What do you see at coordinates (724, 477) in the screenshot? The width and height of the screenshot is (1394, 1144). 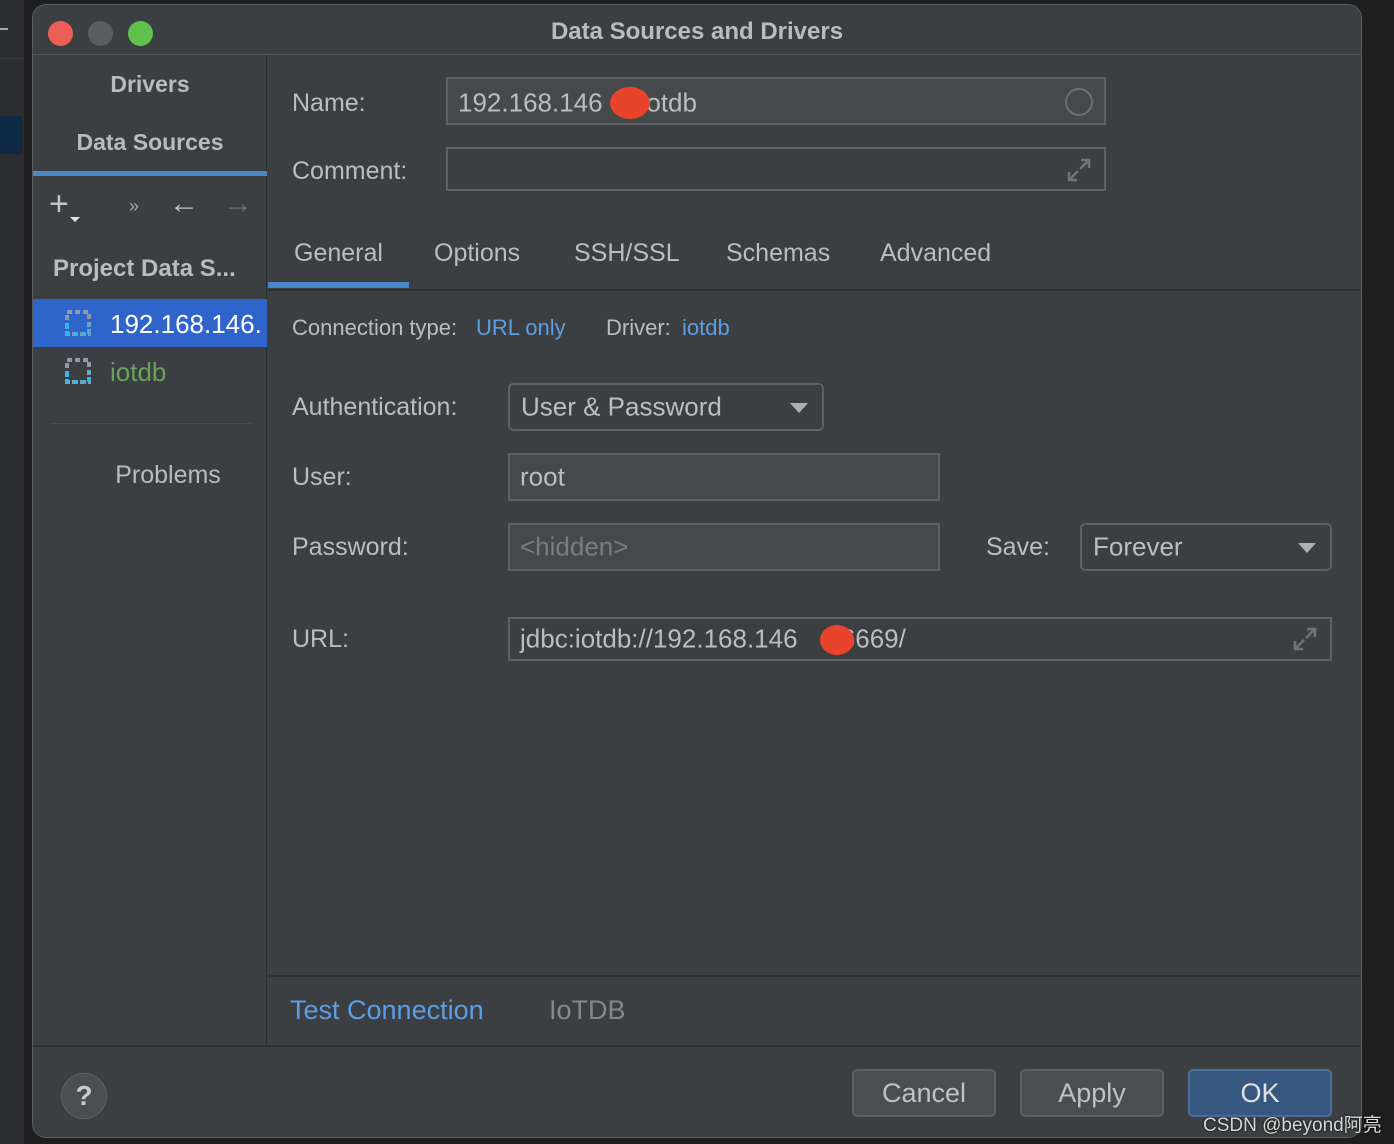 I see `user-input: root` at bounding box center [724, 477].